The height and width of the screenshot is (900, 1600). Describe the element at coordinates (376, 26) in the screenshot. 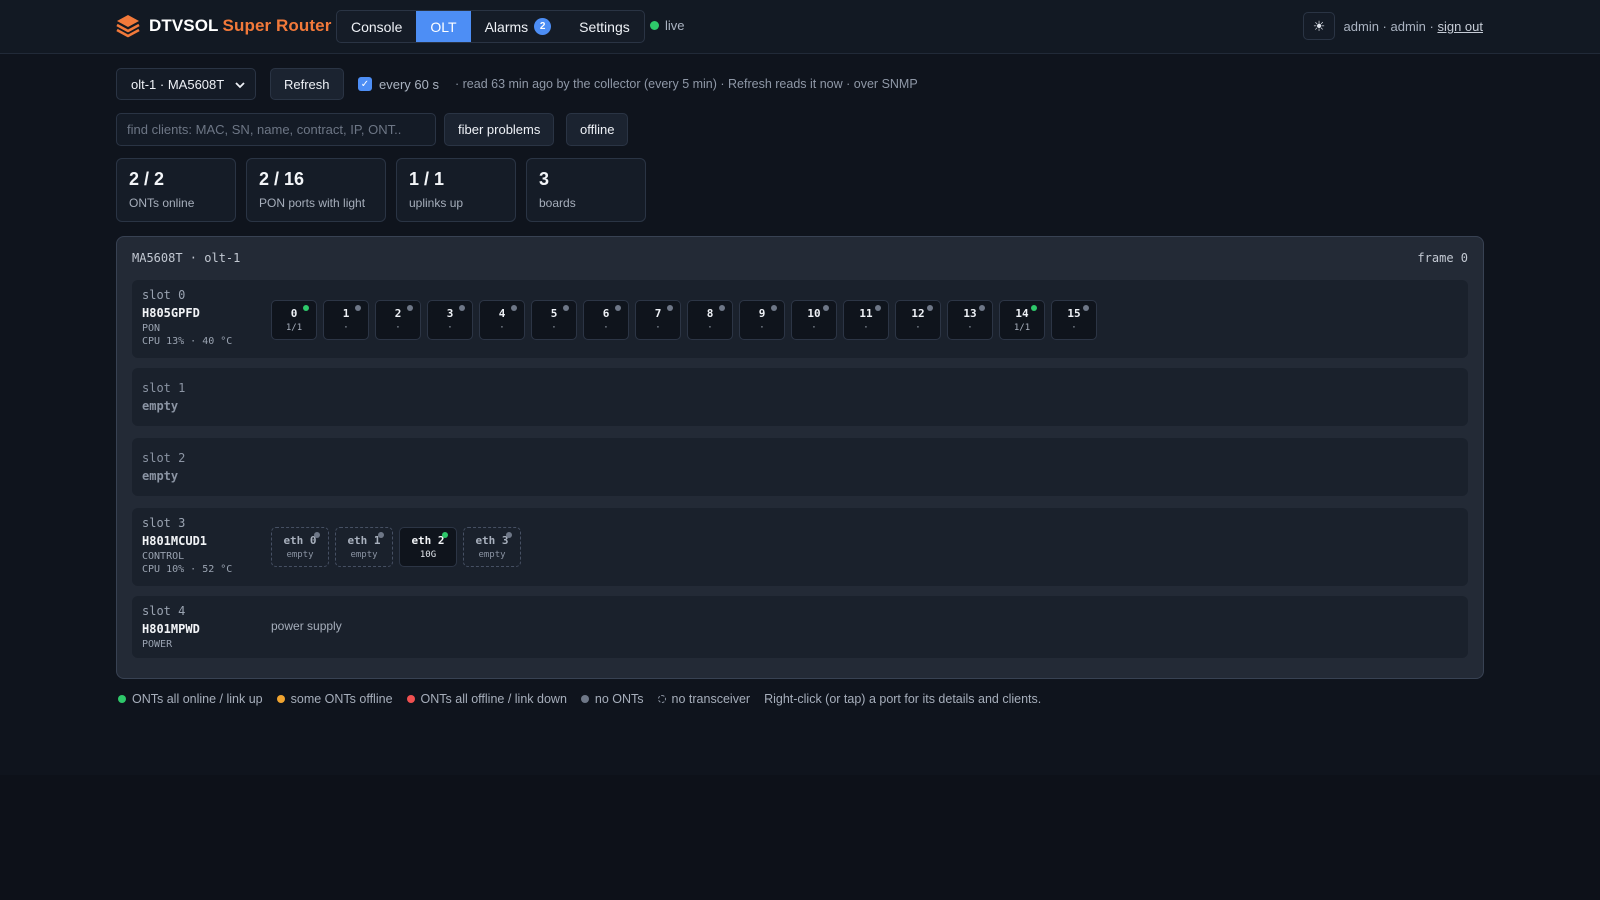

I see `nav-console: Console` at that location.